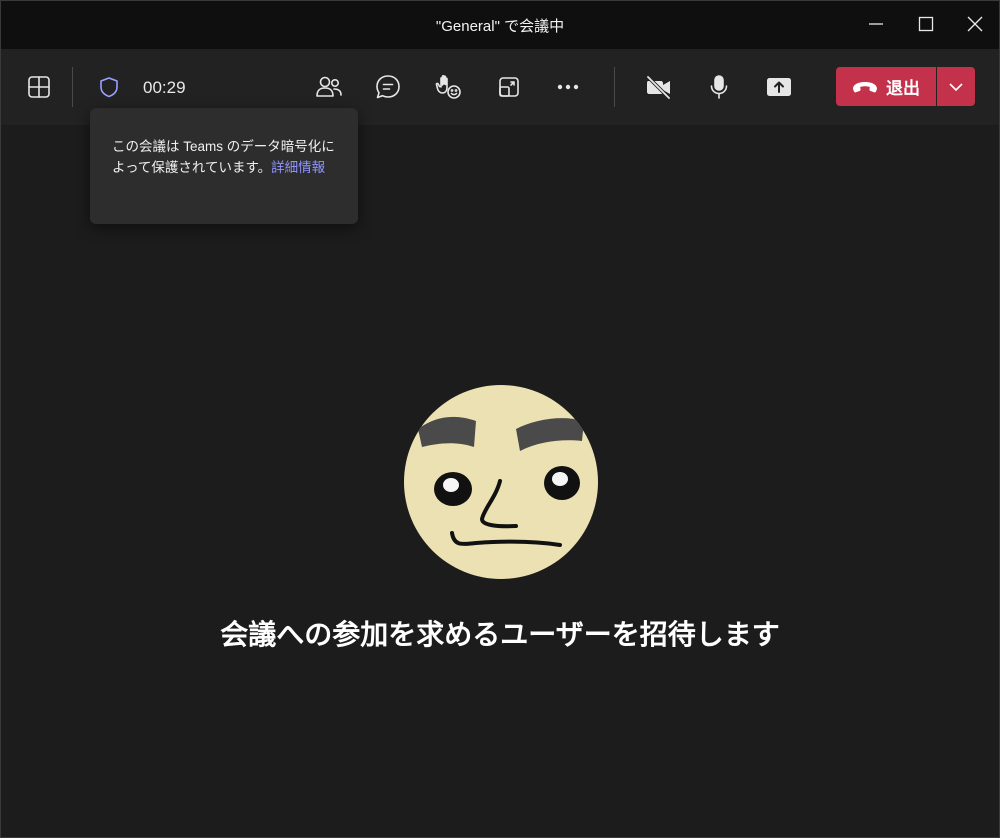 This screenshot has height=838, width=1000. I want to click on camera-toggle-button, so click(659, 87).